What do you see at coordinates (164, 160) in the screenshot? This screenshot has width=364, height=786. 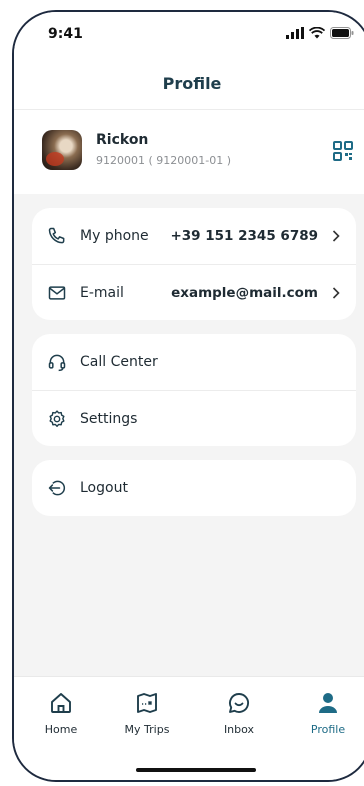 I see `user-id: 9120001 ( 9120001-01 )` at bounding box center [164, 160].